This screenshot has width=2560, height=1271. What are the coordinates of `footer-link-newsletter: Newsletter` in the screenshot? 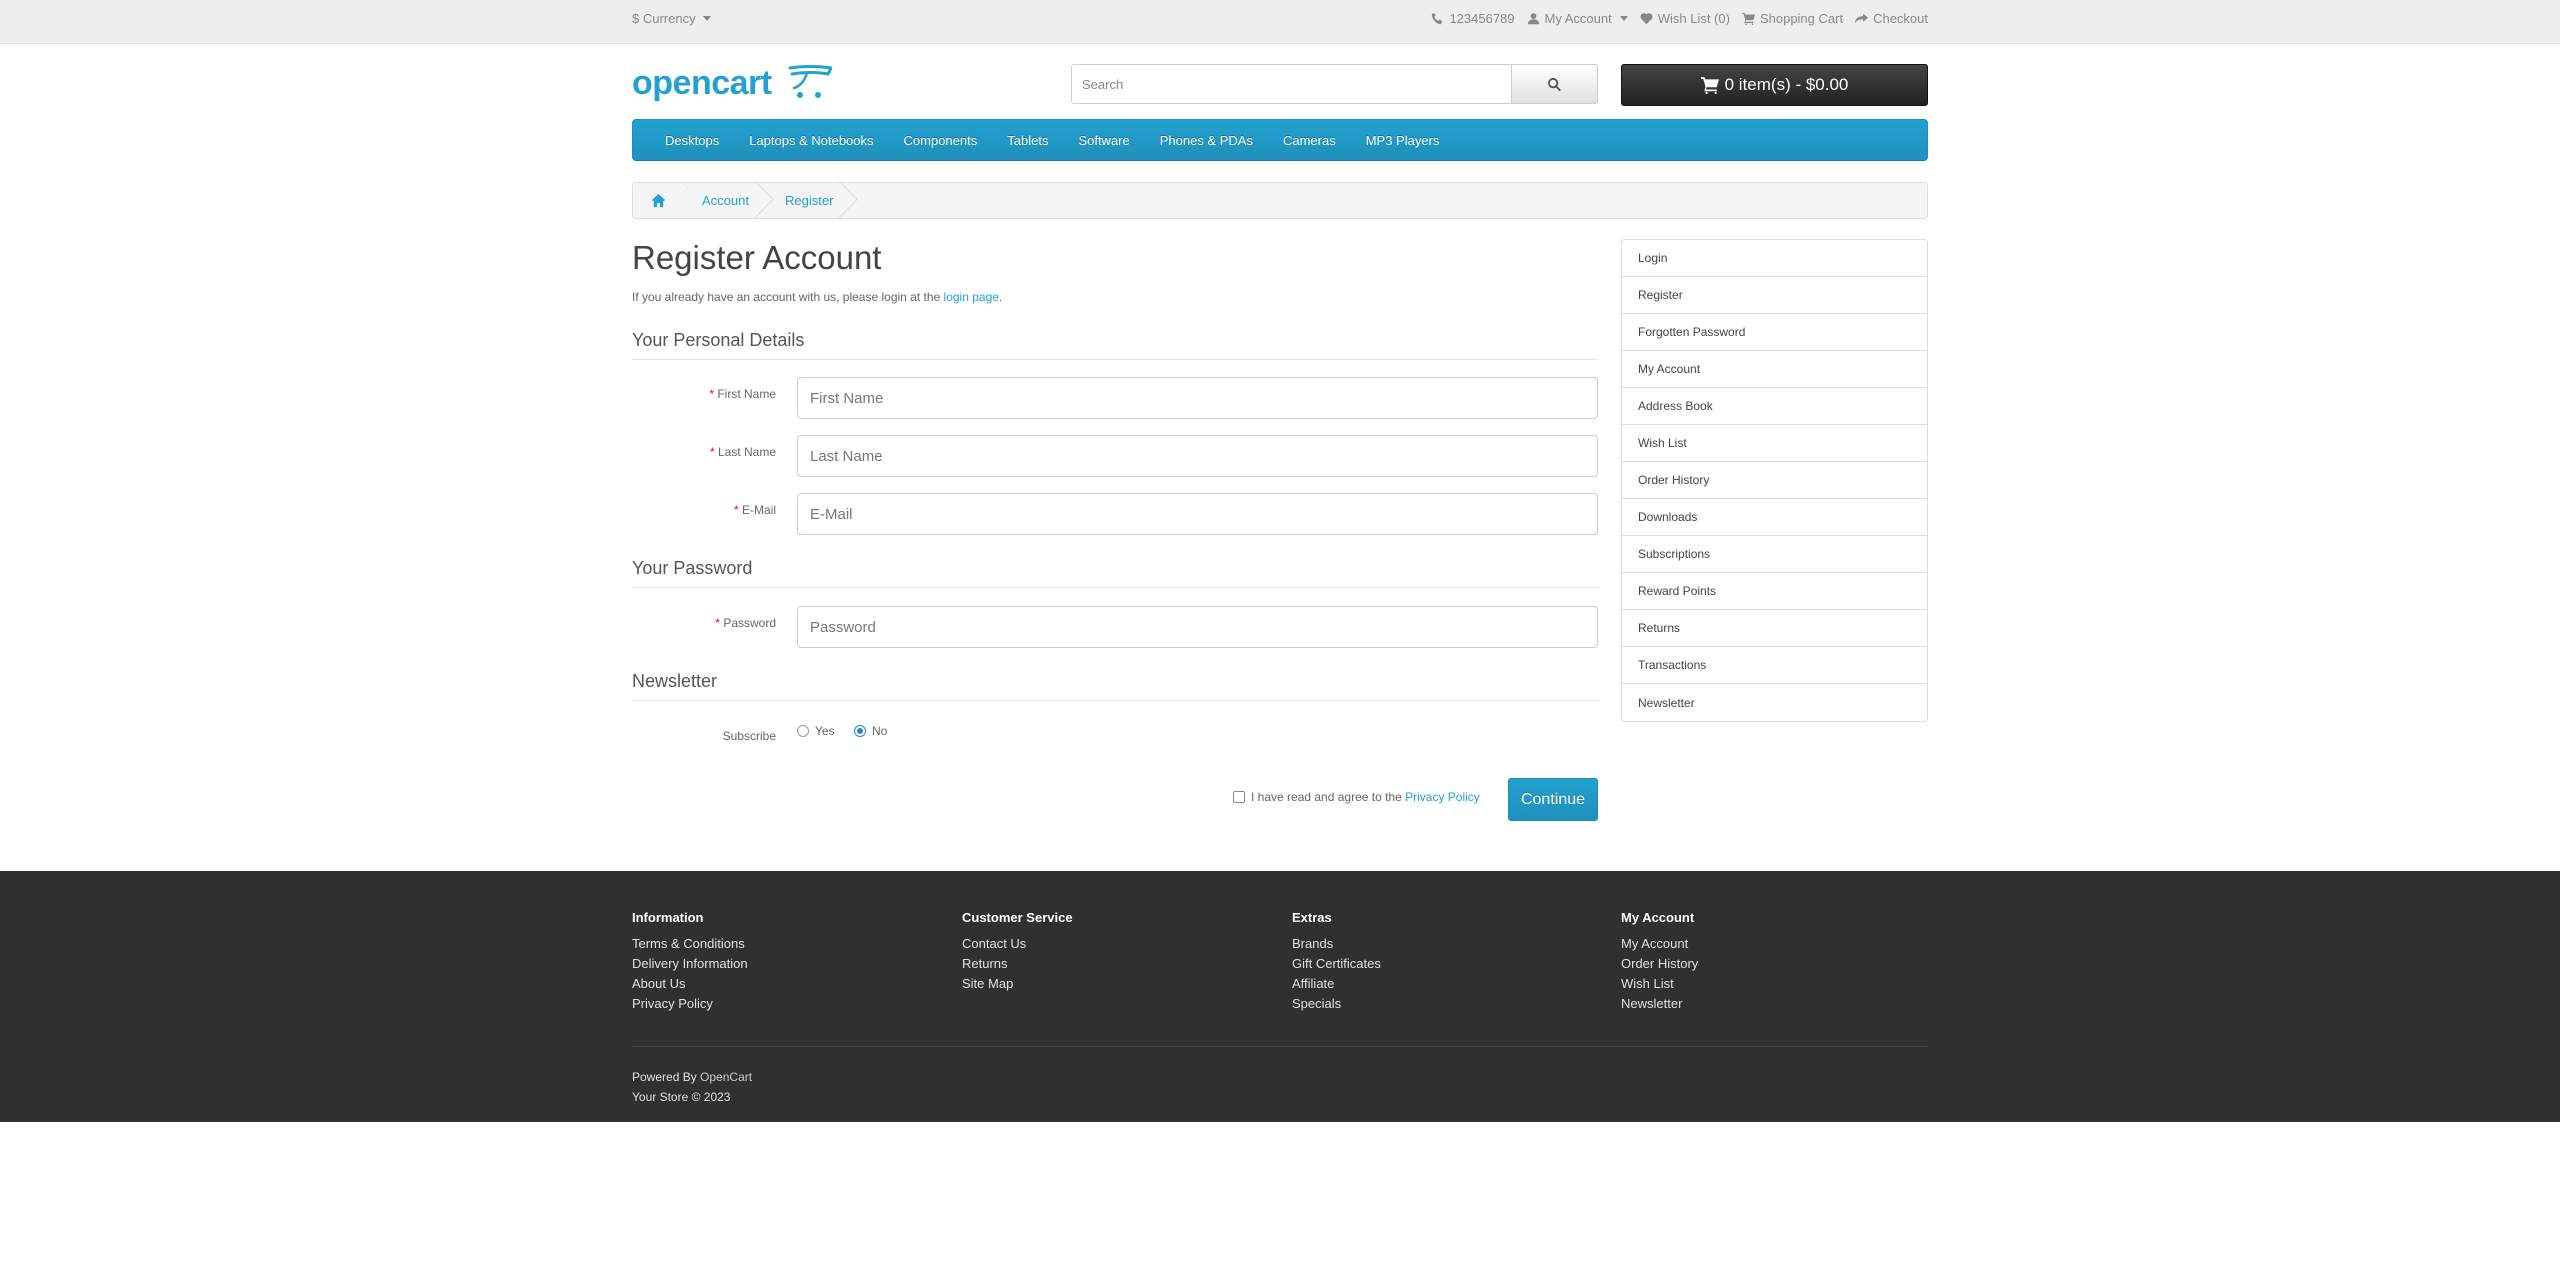 It's located at (1659, 1006).